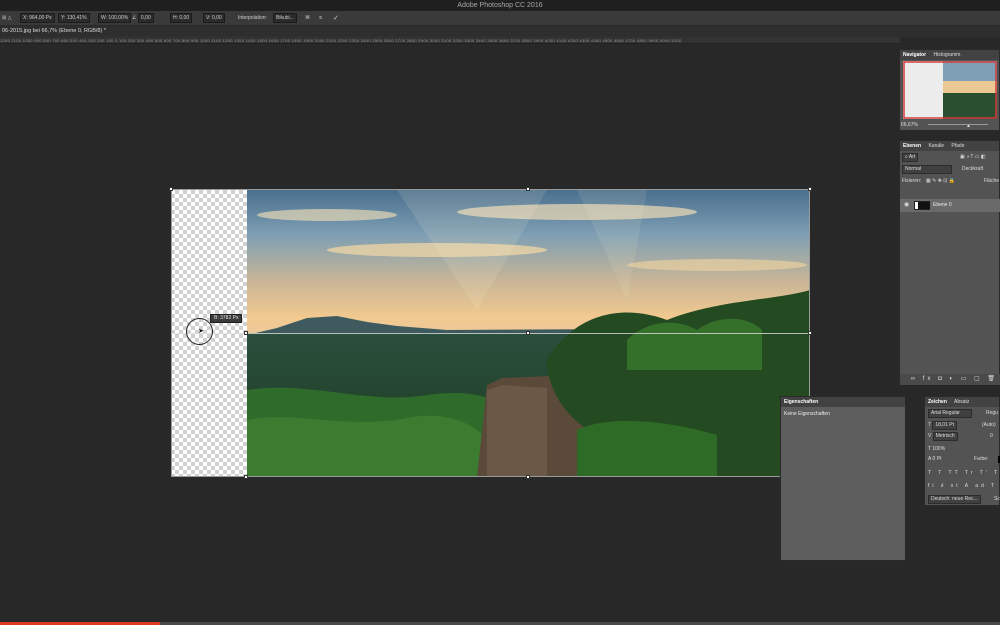  What do you see at coordinates (936, 146) in the screenshot?
I see `tab-channels: Kanäle` at bounding box center [936, 146].